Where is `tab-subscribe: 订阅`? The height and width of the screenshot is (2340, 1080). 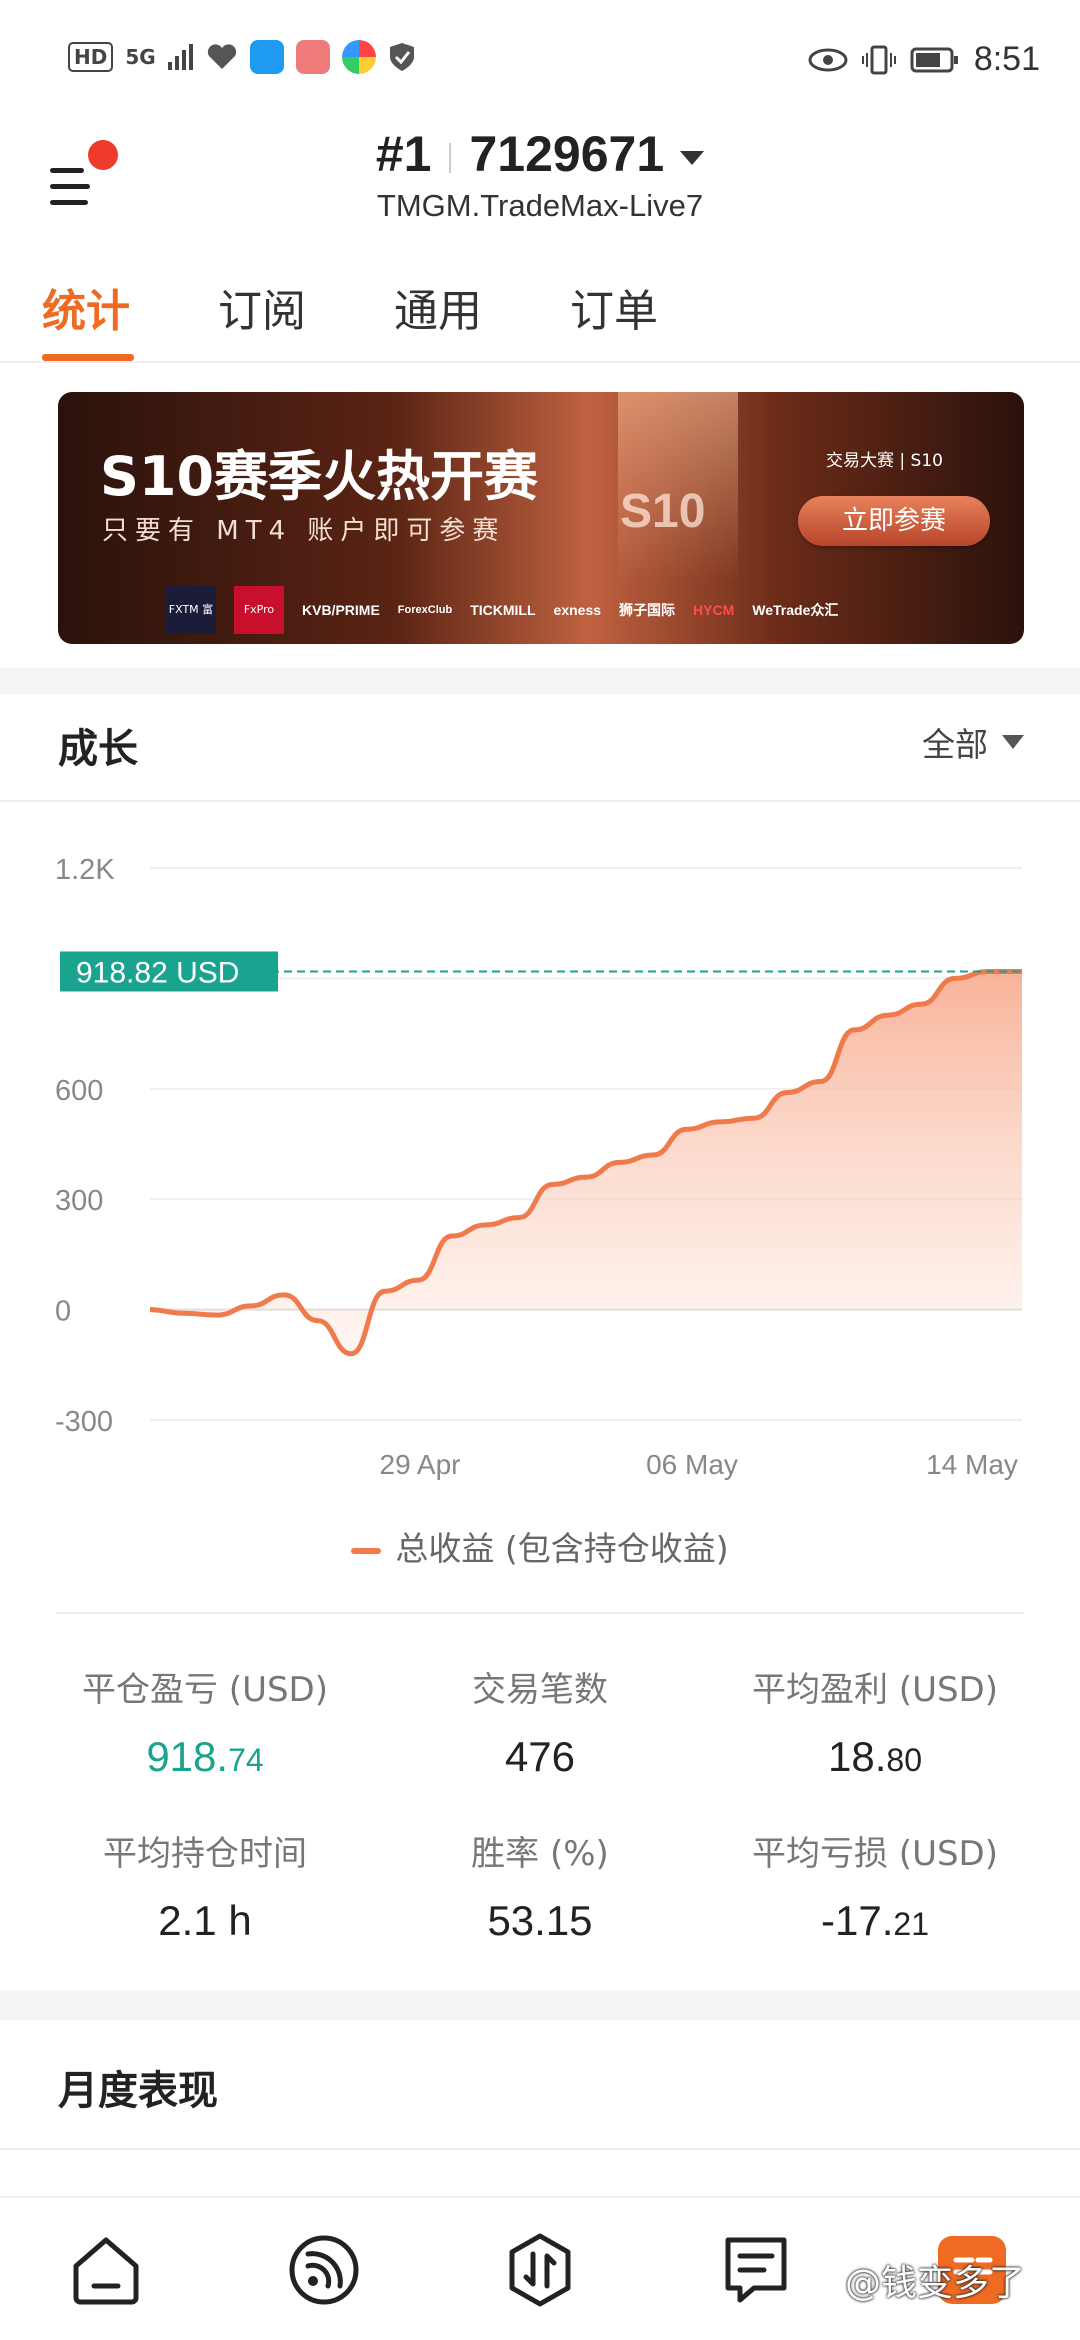 tab-subscribe: 订阅 is located at coordinates (262, 307).